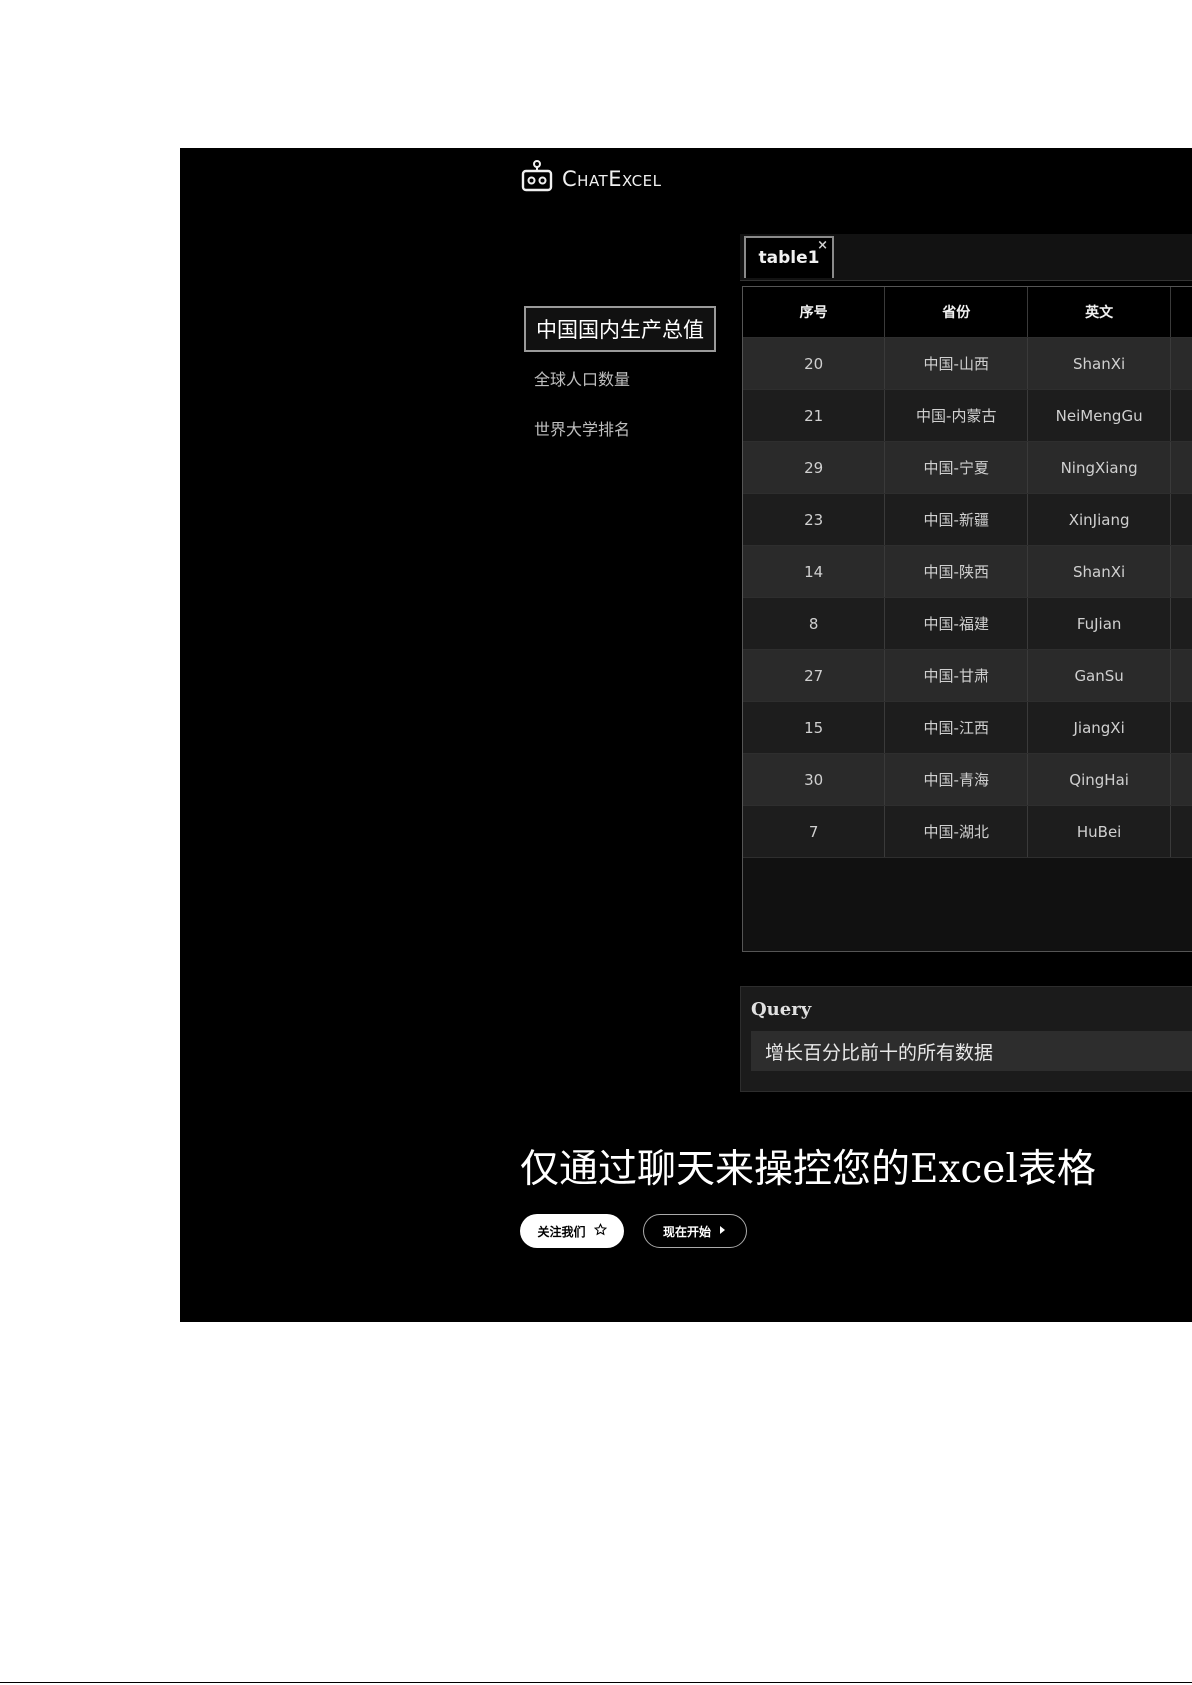 This screenshot has width=1192, height=1685. I want to click on table-cell: 30, so click(814, 779).